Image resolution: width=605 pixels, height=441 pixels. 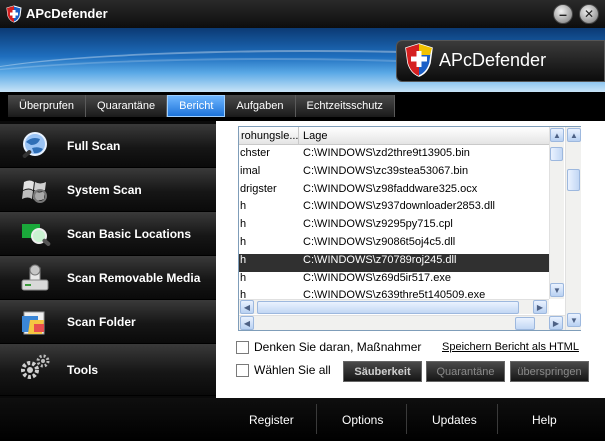 I want to click on tab-uberprufen: Überprufen, so click(x=47, y=106).